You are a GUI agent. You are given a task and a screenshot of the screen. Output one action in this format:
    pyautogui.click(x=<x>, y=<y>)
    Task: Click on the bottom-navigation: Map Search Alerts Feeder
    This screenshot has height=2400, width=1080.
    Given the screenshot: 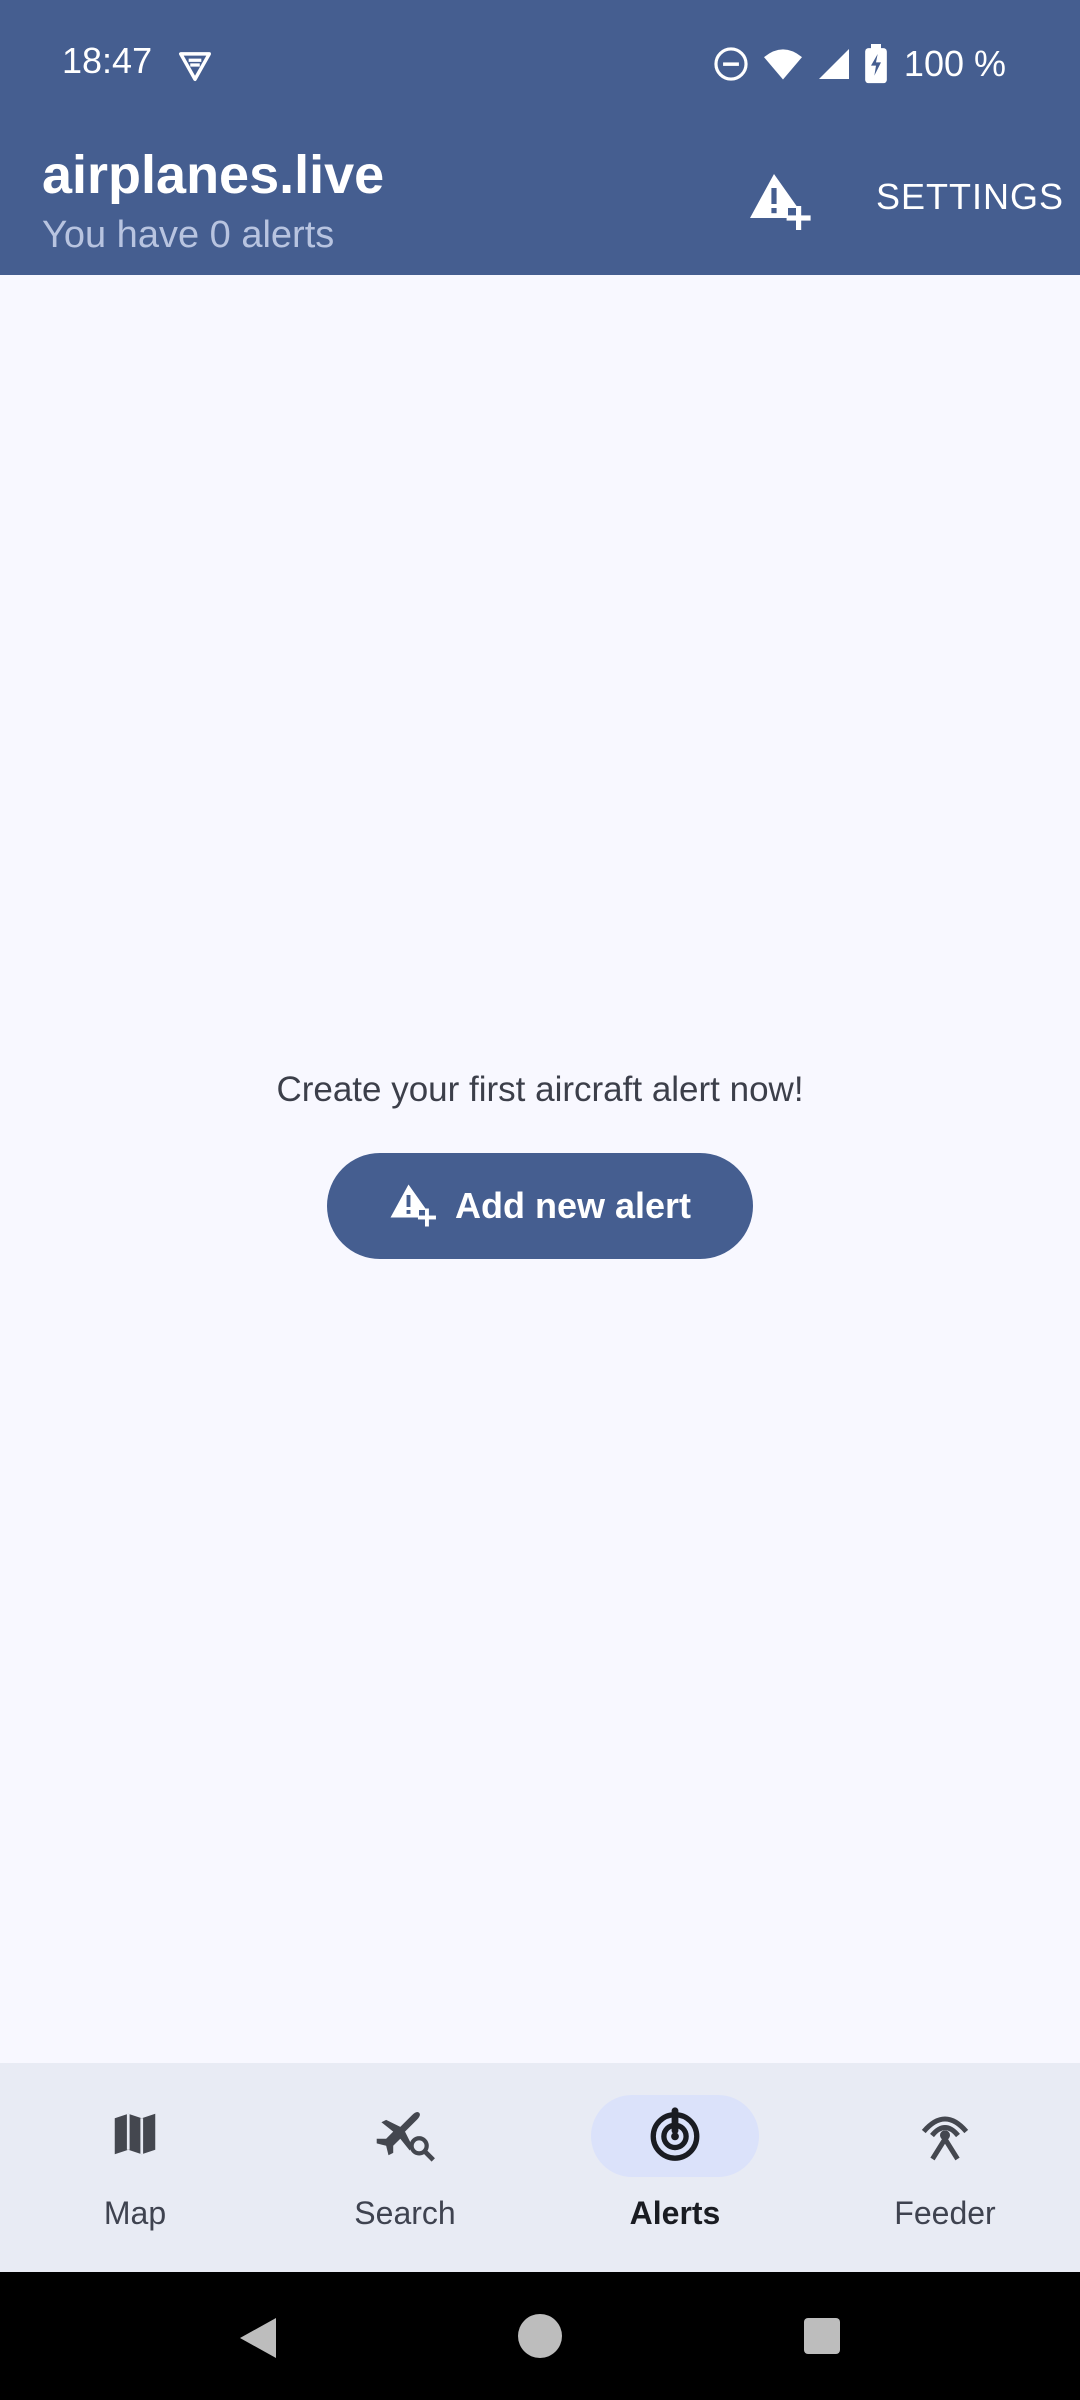 What is the action you would take?
    pyautogui.click(x=540, y=2167)
    